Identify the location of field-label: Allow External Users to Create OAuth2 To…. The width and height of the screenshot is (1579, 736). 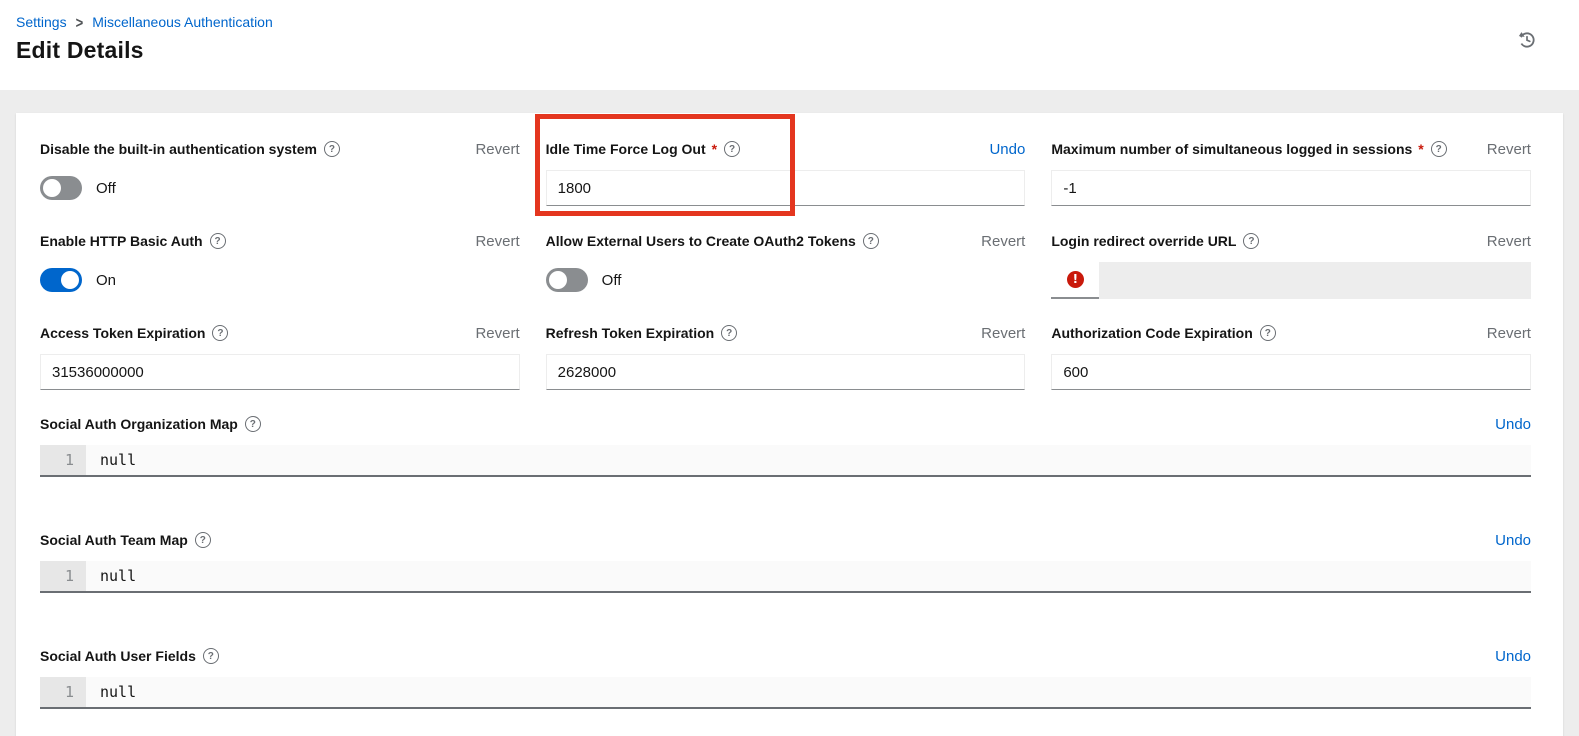
(700, 241).